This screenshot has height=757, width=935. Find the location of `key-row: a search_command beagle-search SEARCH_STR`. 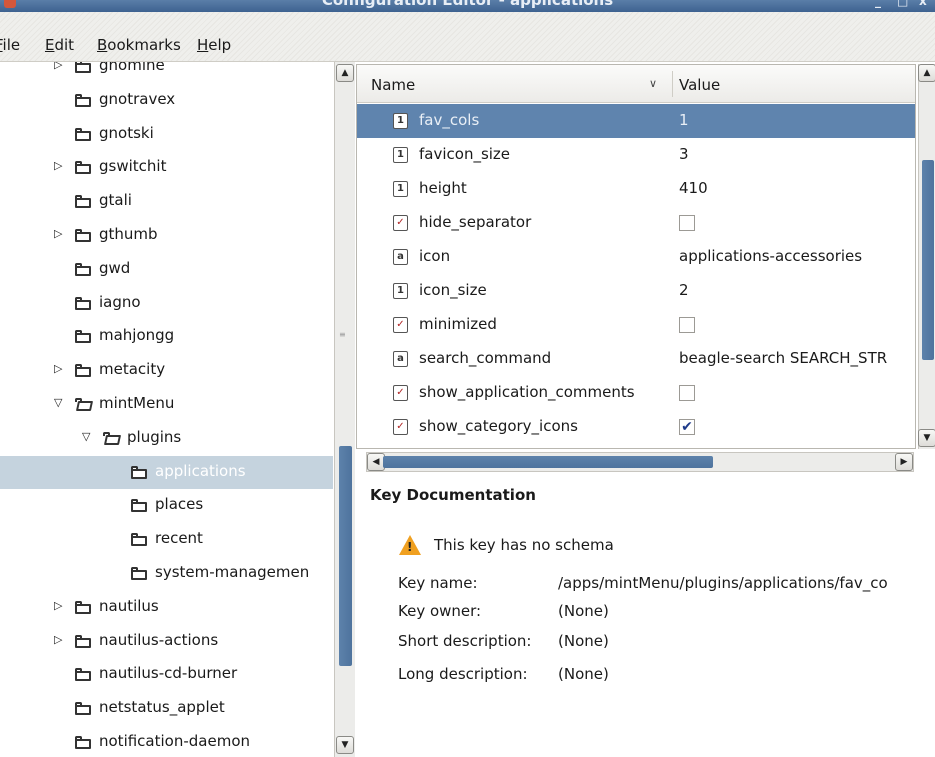

key-row: a search_command beagle-search SEARCH_STR is located at coordinates (636, 359).